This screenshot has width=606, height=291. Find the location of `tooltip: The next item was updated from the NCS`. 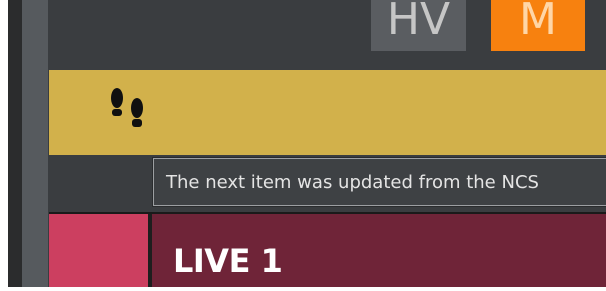

tooltip: The next item was updated from the NCS is located at coordinates (379, 182).